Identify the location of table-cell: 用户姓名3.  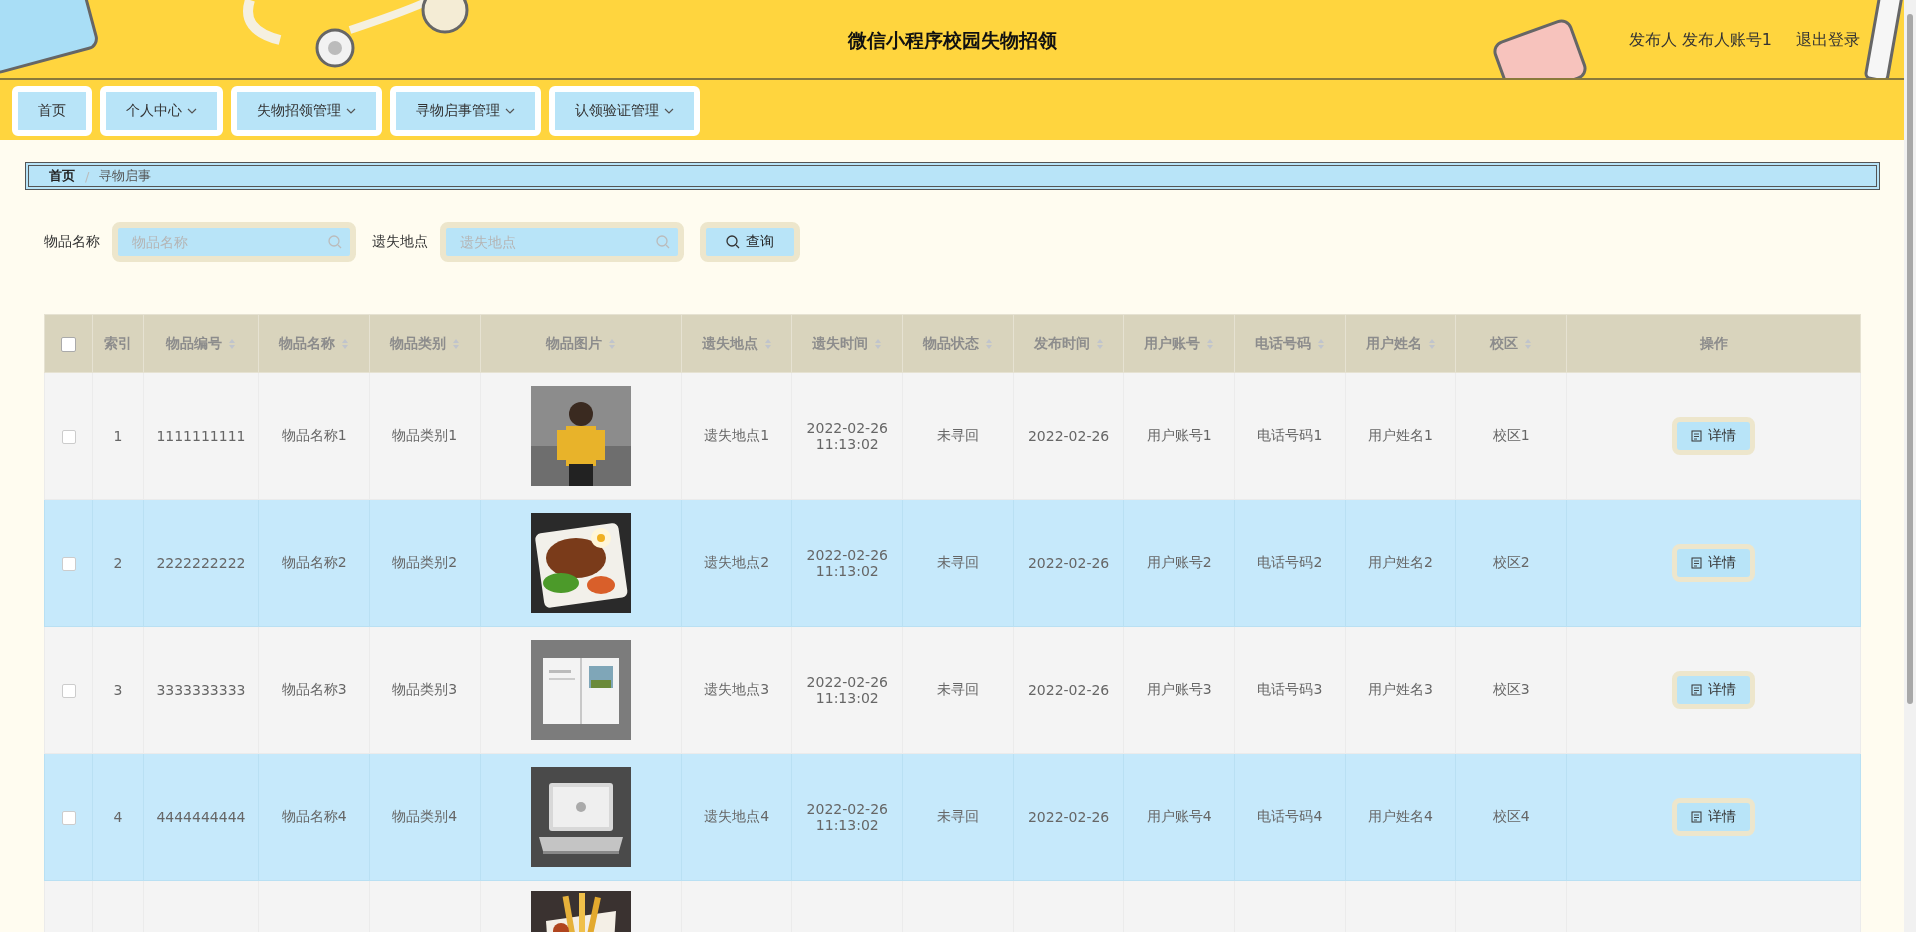
(1400, 689).